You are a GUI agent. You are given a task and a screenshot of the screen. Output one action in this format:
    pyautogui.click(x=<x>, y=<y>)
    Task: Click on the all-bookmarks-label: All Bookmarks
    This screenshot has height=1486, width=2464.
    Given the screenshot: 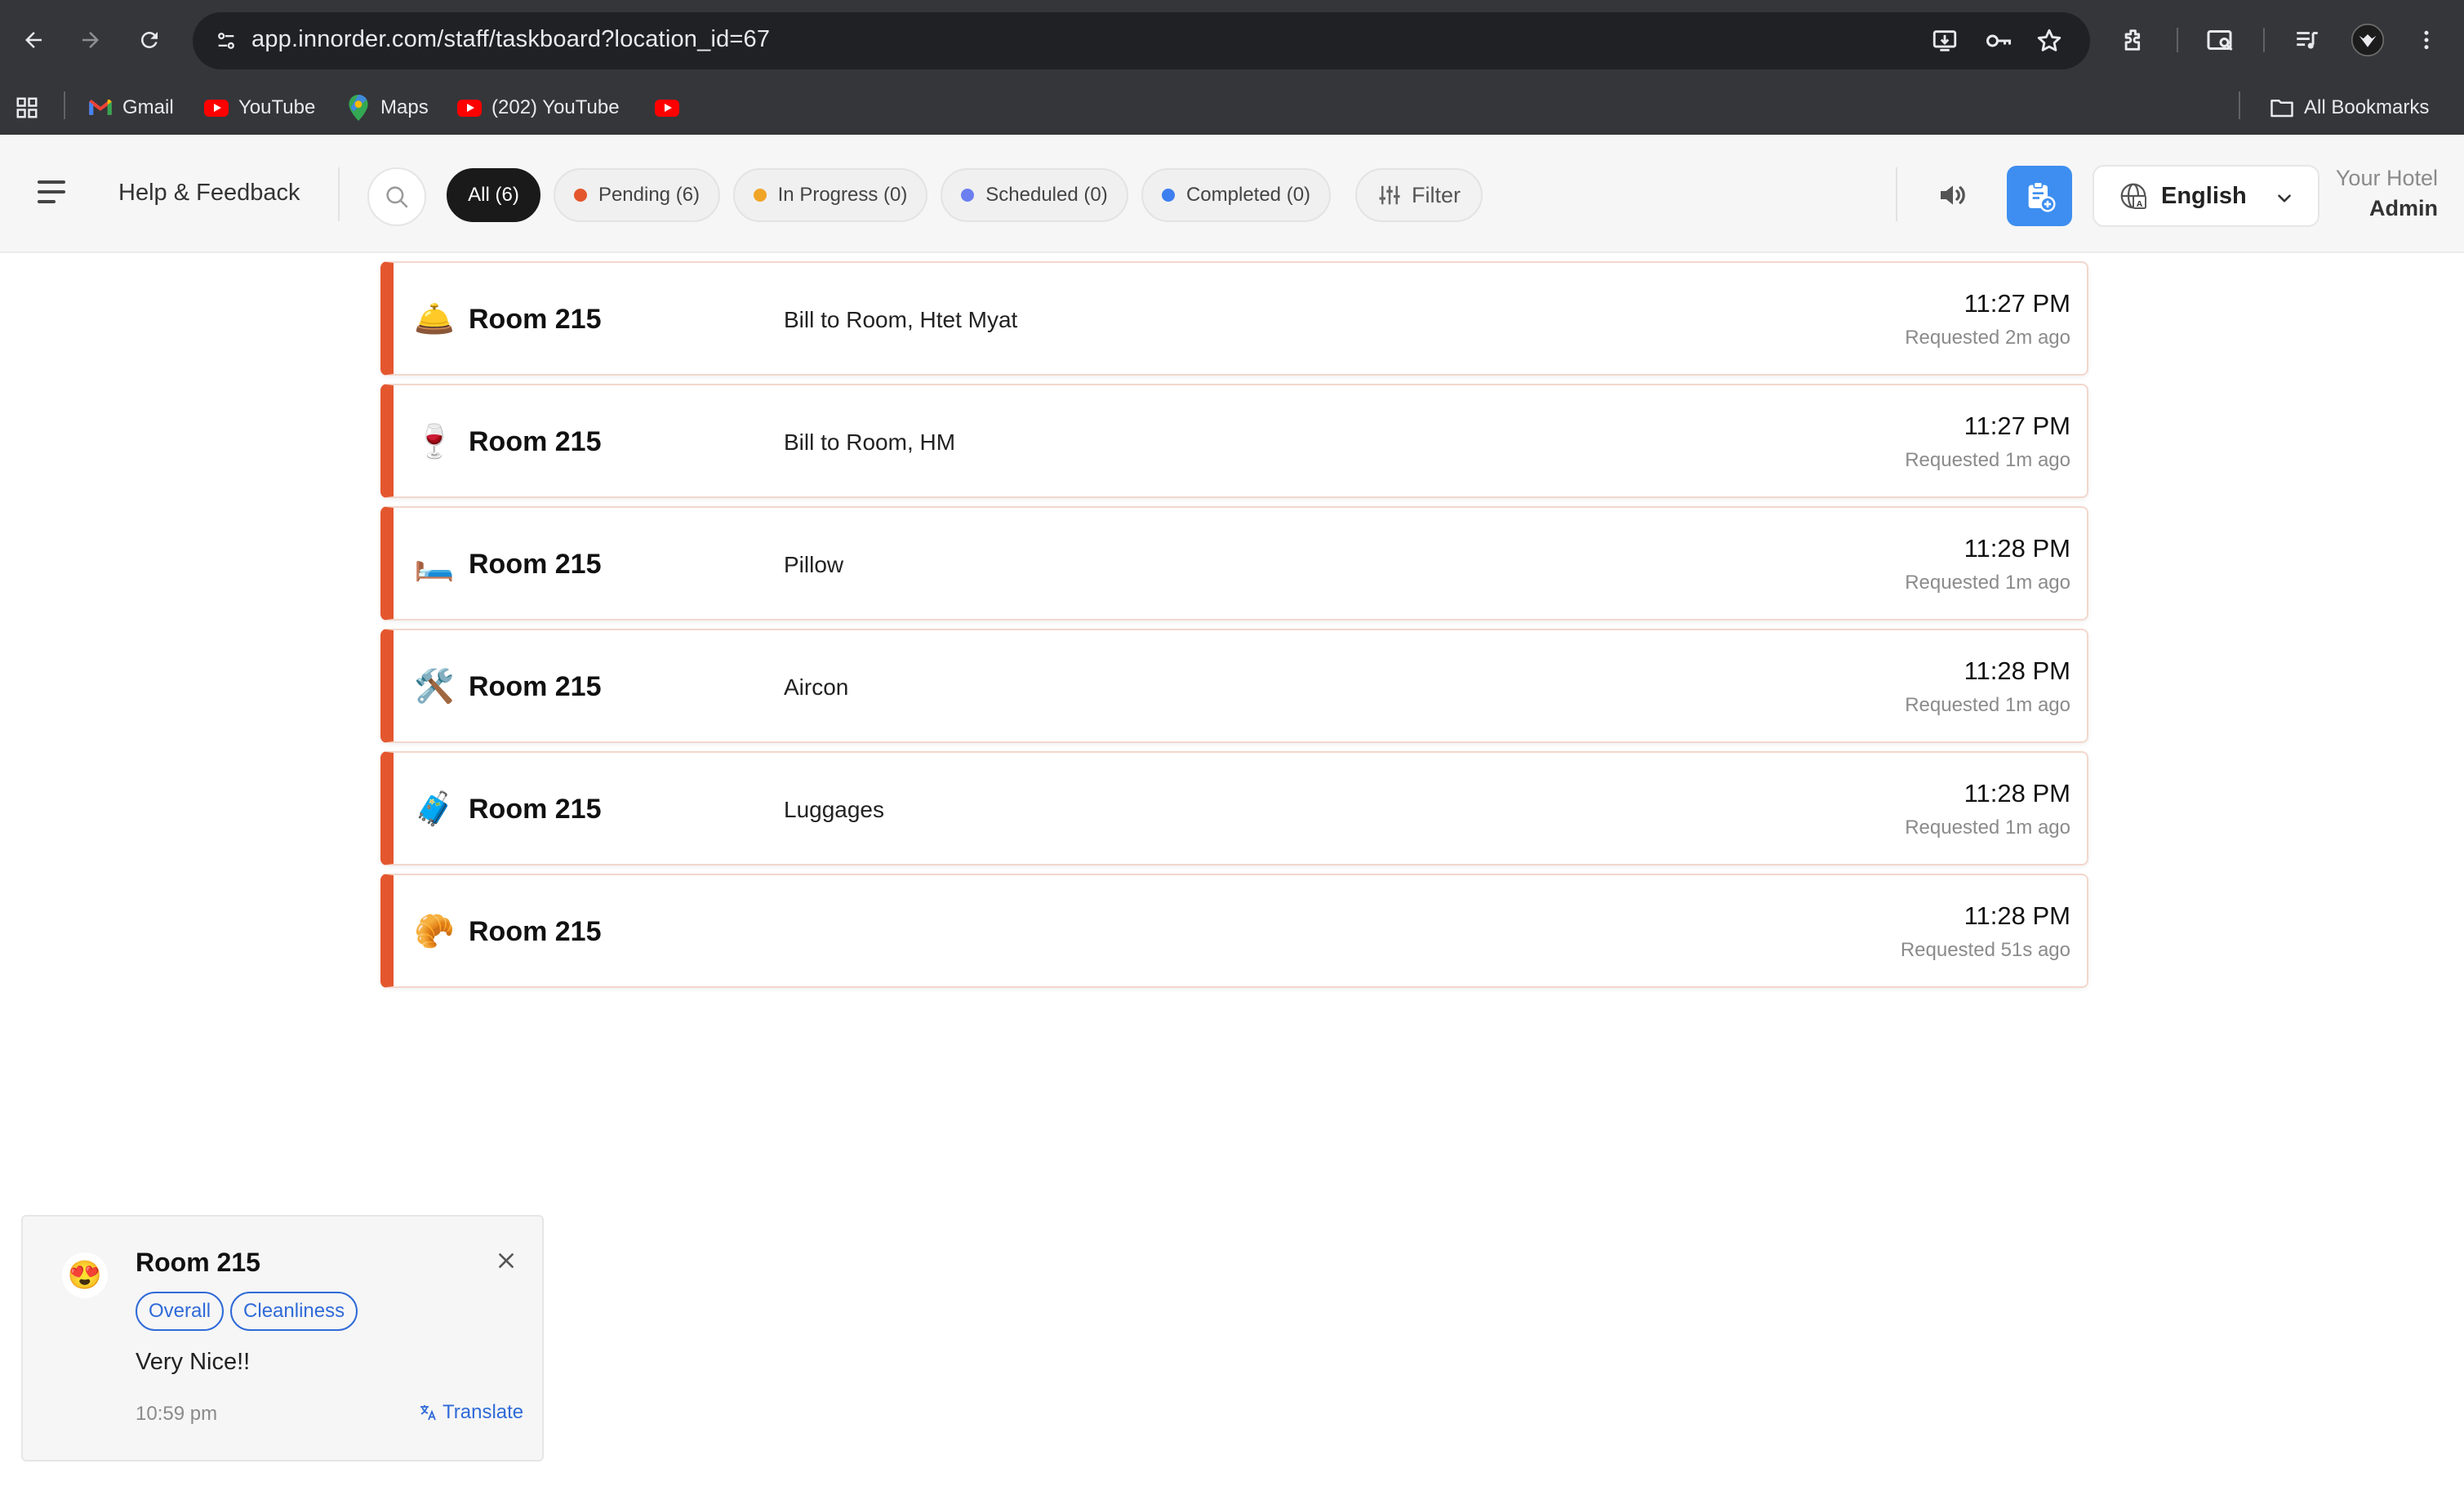 What is the action you would take?
    pyautogui.click(x=2367, y=107)
    